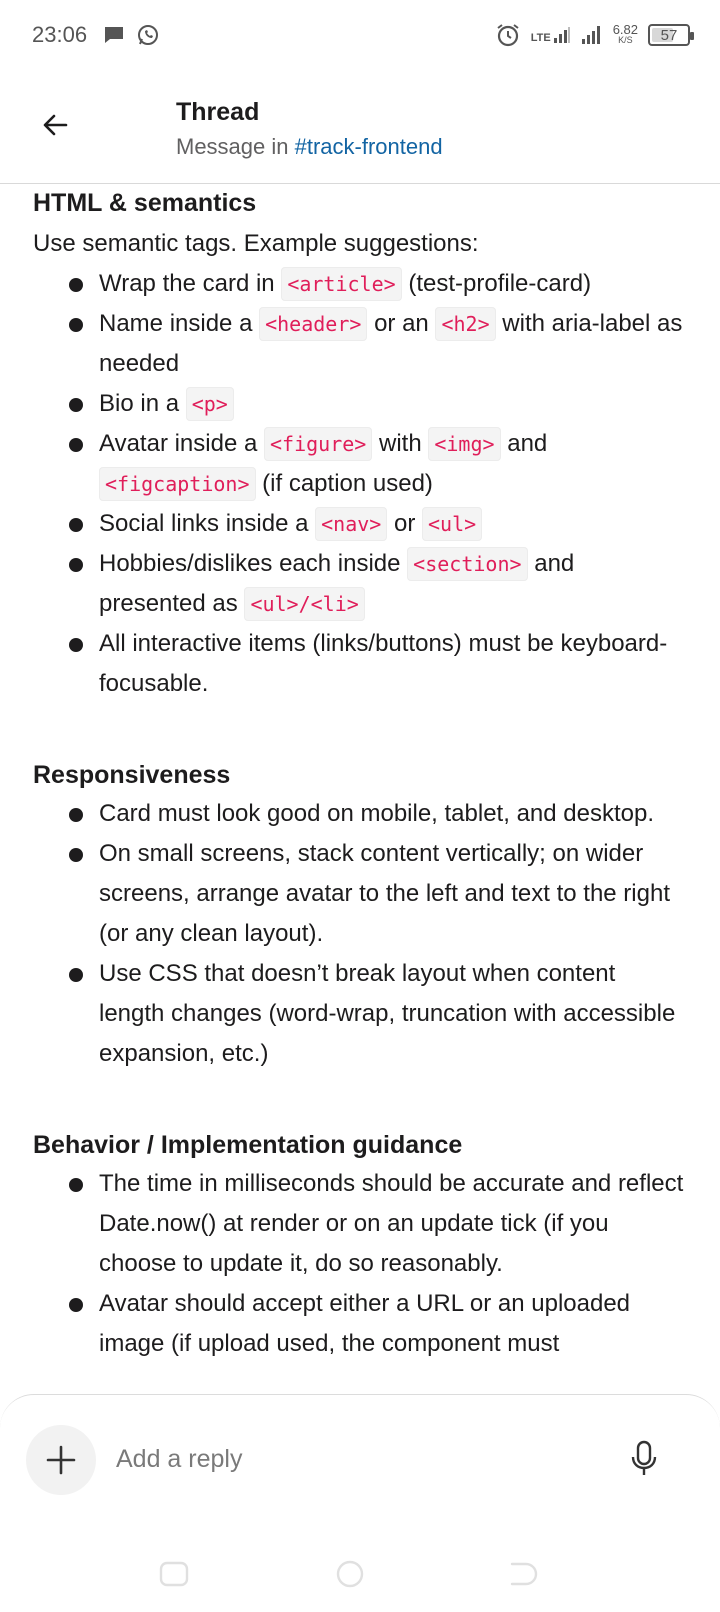 The width and height of the screenshot is (720, 1612). What do you see at coordinates (218, 112) in the screenshot?
I see `page-title: Thread` at bounding box center [218, 112].